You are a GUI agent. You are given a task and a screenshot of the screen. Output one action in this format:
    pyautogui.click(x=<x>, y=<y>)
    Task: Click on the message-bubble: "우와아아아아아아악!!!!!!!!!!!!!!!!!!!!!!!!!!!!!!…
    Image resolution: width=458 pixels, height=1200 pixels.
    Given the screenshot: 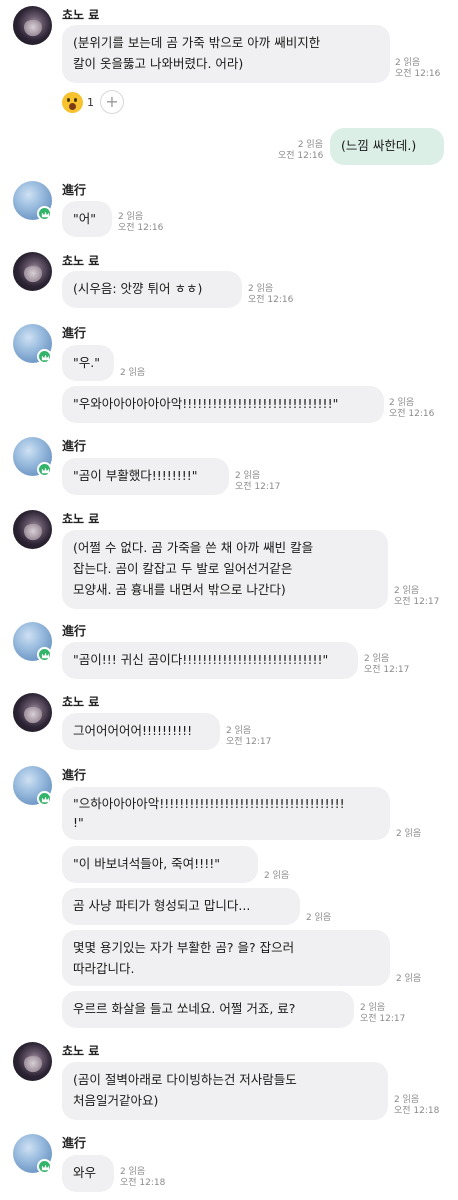 What is the action you would take?
    pyautogui.click(x=223, y=404)
    